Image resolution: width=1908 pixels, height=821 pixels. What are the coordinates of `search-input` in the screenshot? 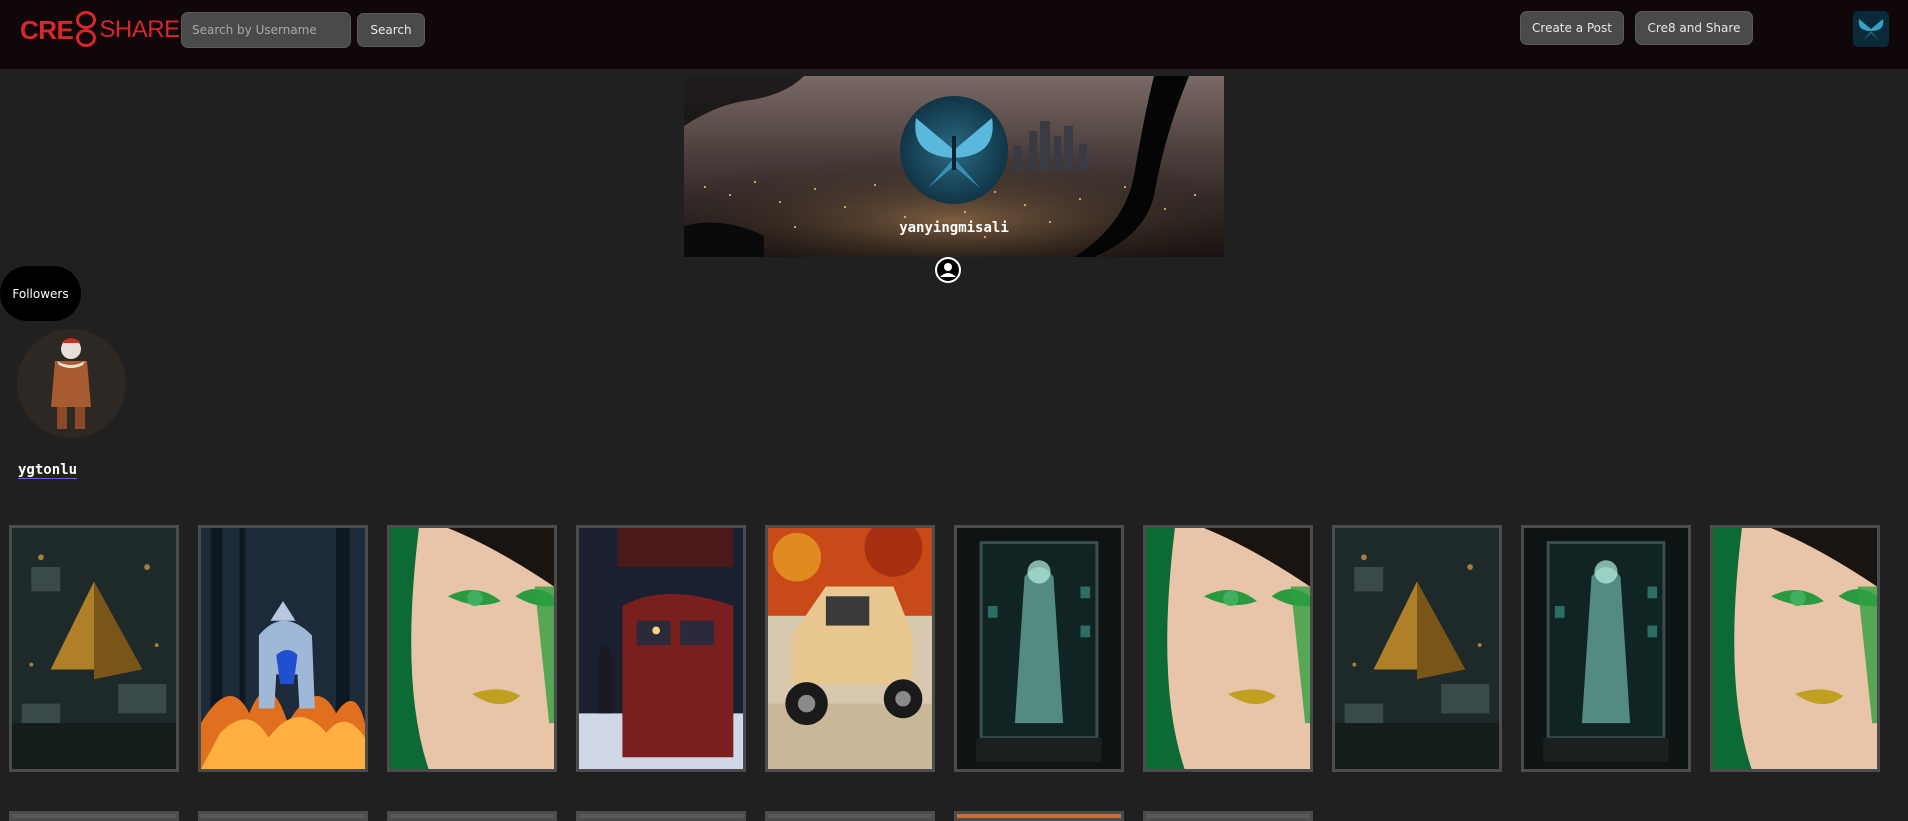 It's located at (266, 30).